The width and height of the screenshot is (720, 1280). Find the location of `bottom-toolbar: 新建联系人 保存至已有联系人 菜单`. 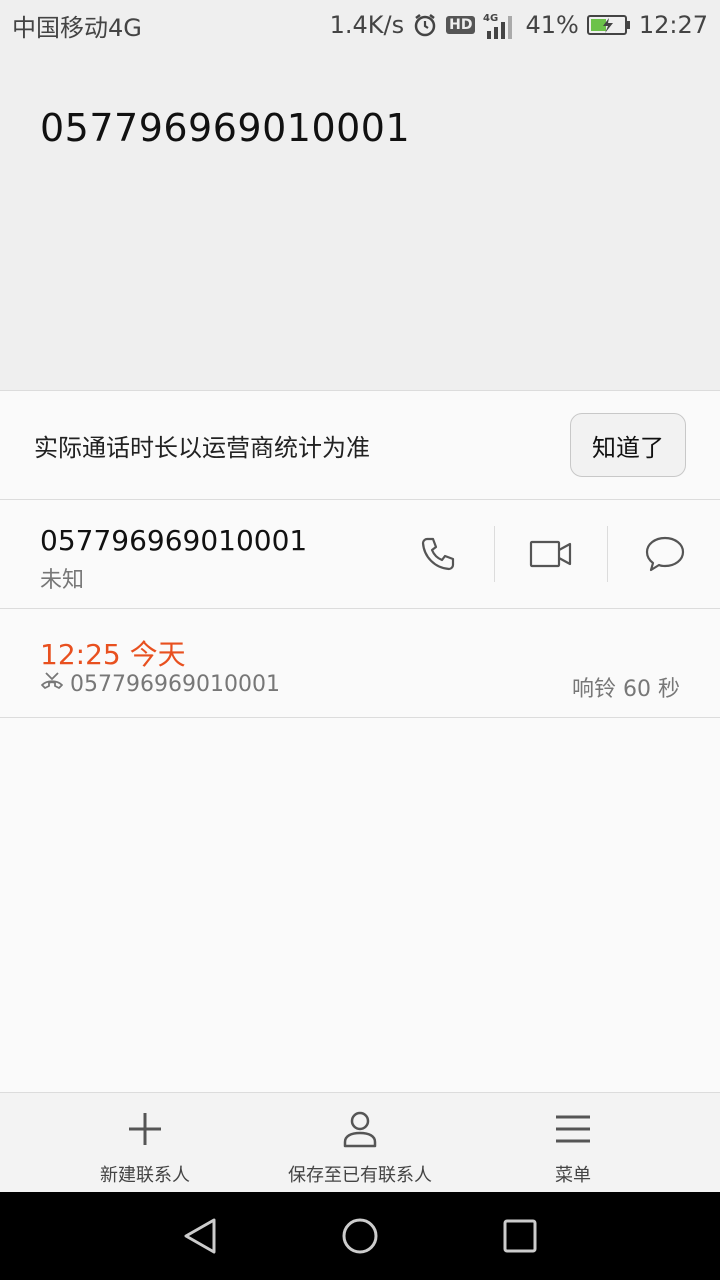

bottom-toolbar: 新建联系人 保存至已有联系人 菜单 is located at coordinates (360, 1142).